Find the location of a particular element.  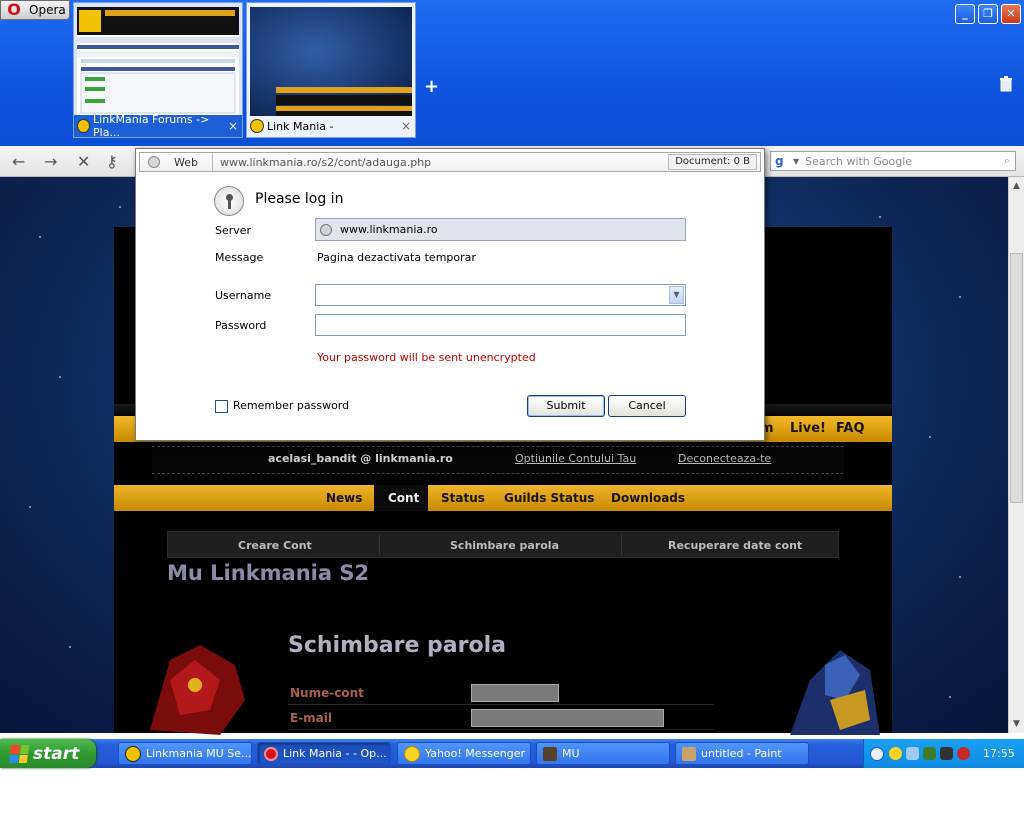

opera-logo-icon is located at coordinates (271, 753).